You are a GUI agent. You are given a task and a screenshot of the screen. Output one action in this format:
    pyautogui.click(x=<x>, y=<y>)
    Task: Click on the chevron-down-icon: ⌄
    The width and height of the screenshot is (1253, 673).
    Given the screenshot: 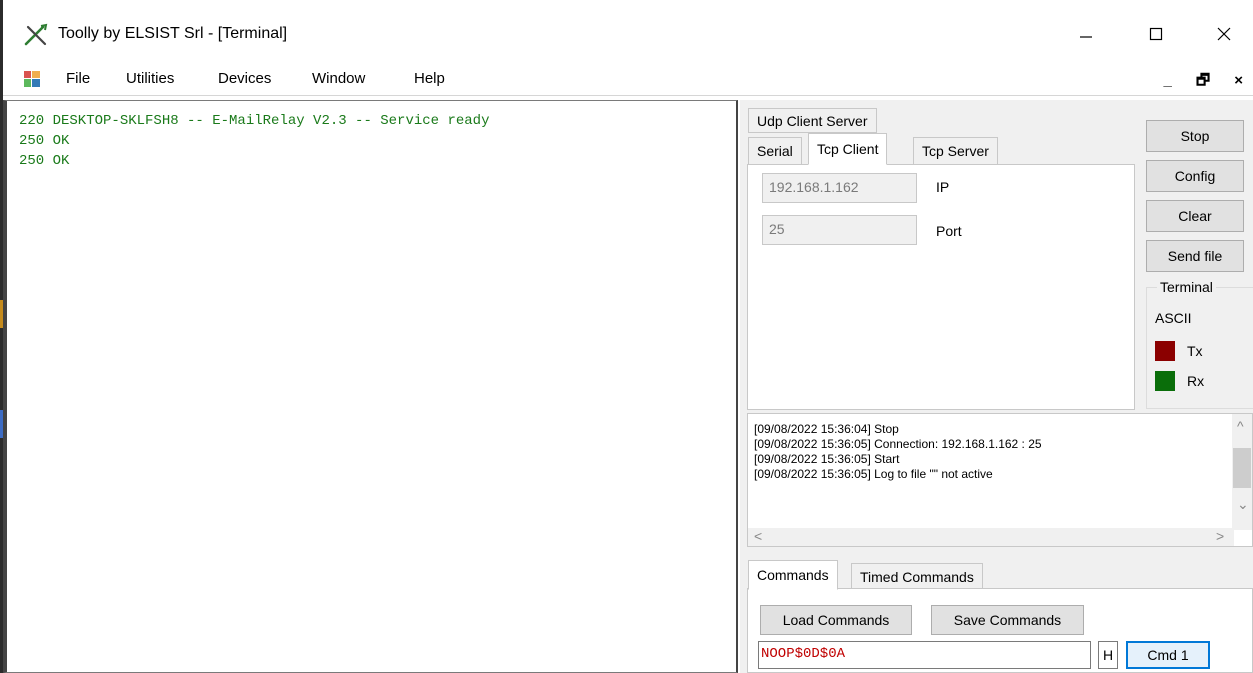 What is the action you would take?
    pyautogui.click(x=1243, y=504)
    